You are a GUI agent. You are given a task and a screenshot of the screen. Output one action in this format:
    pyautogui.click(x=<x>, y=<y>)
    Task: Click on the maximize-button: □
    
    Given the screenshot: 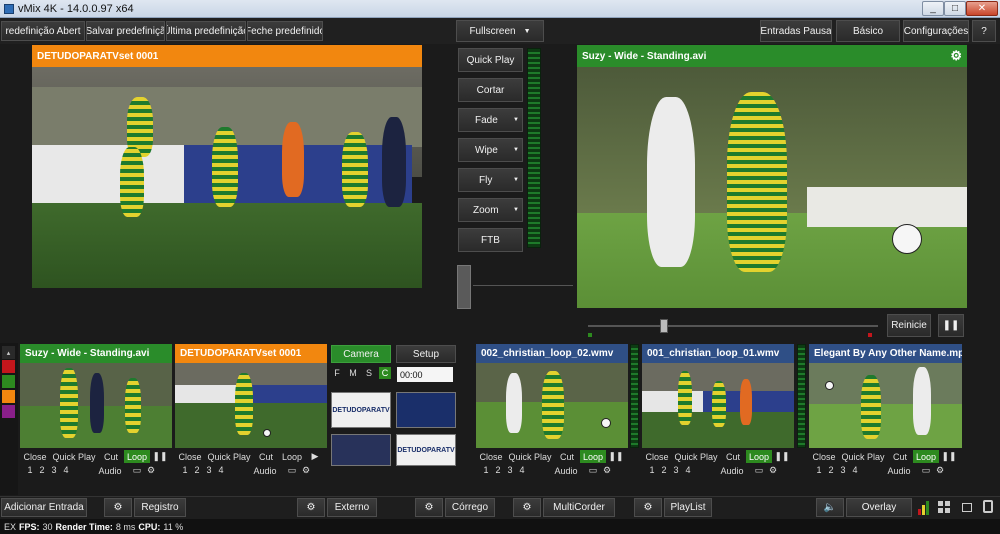 What is the action you would take?
    pyautogui.click(x=955, y=8)
    